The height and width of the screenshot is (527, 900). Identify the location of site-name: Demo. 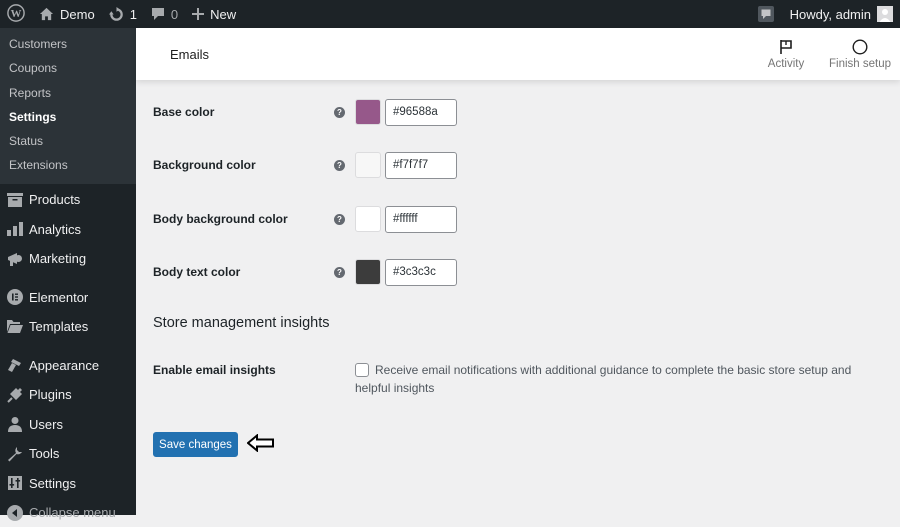
(77, 14).